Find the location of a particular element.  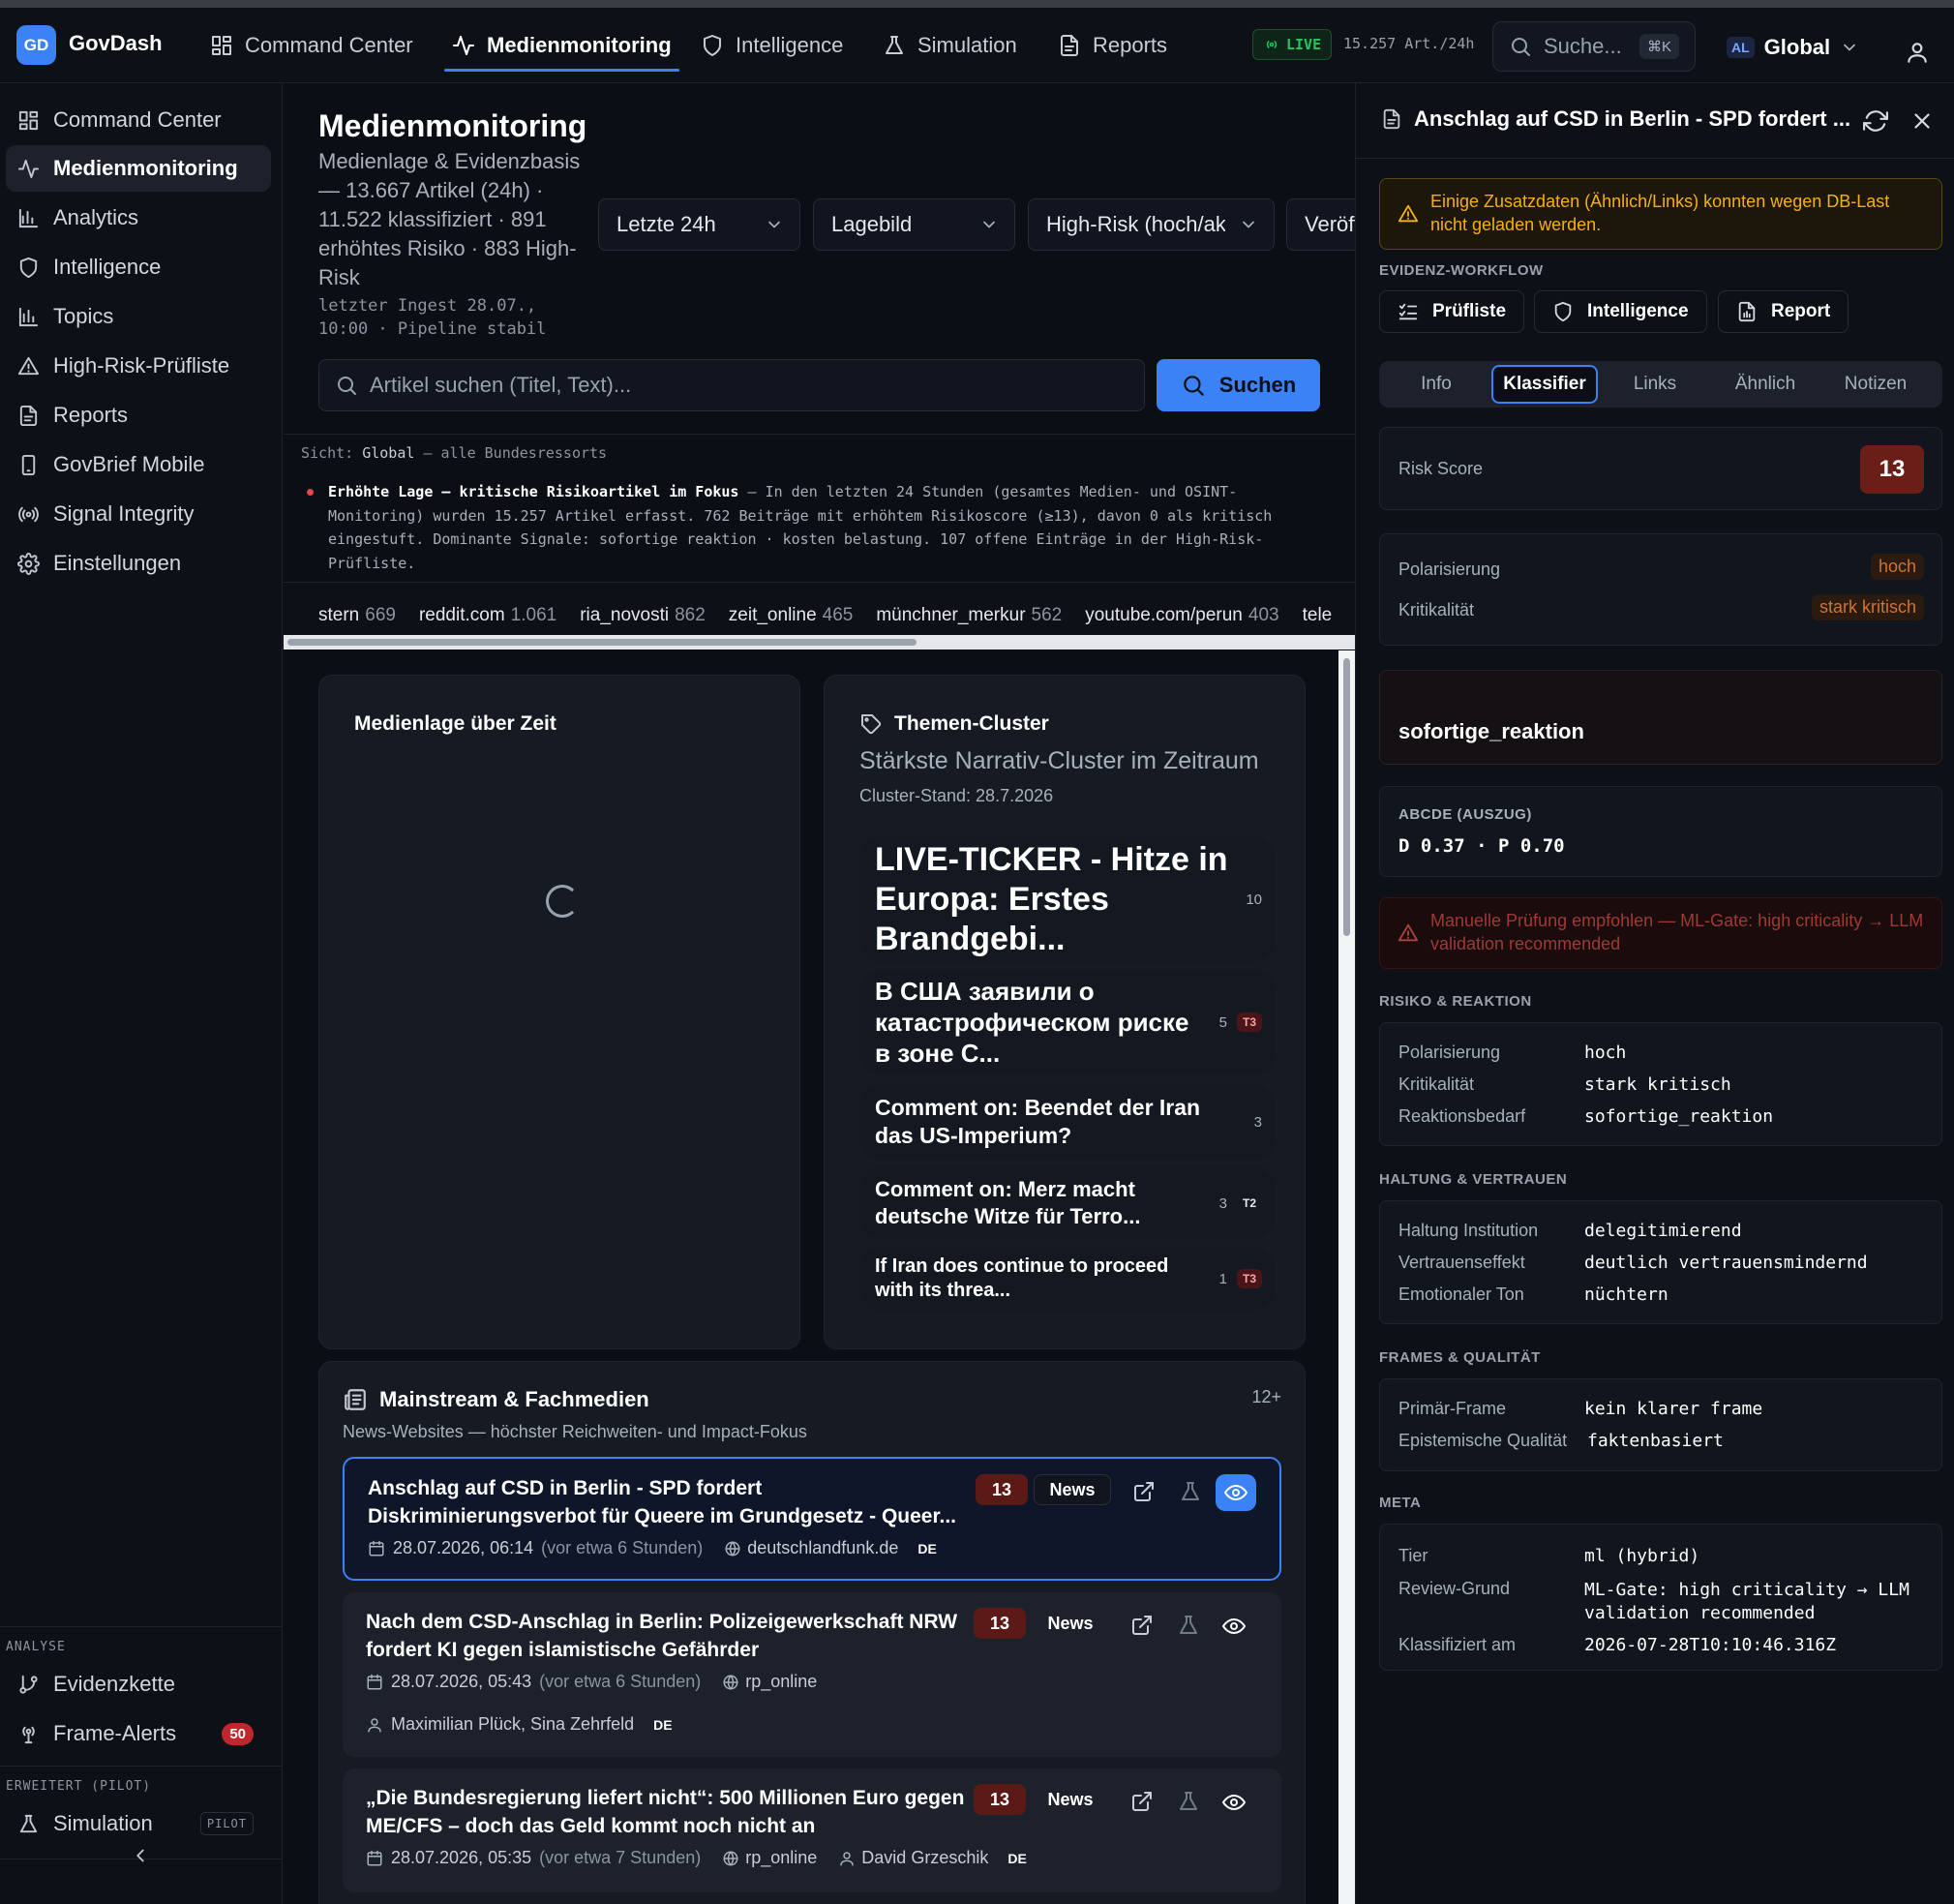

app-logo: GD is located at coordinates (36, 45).